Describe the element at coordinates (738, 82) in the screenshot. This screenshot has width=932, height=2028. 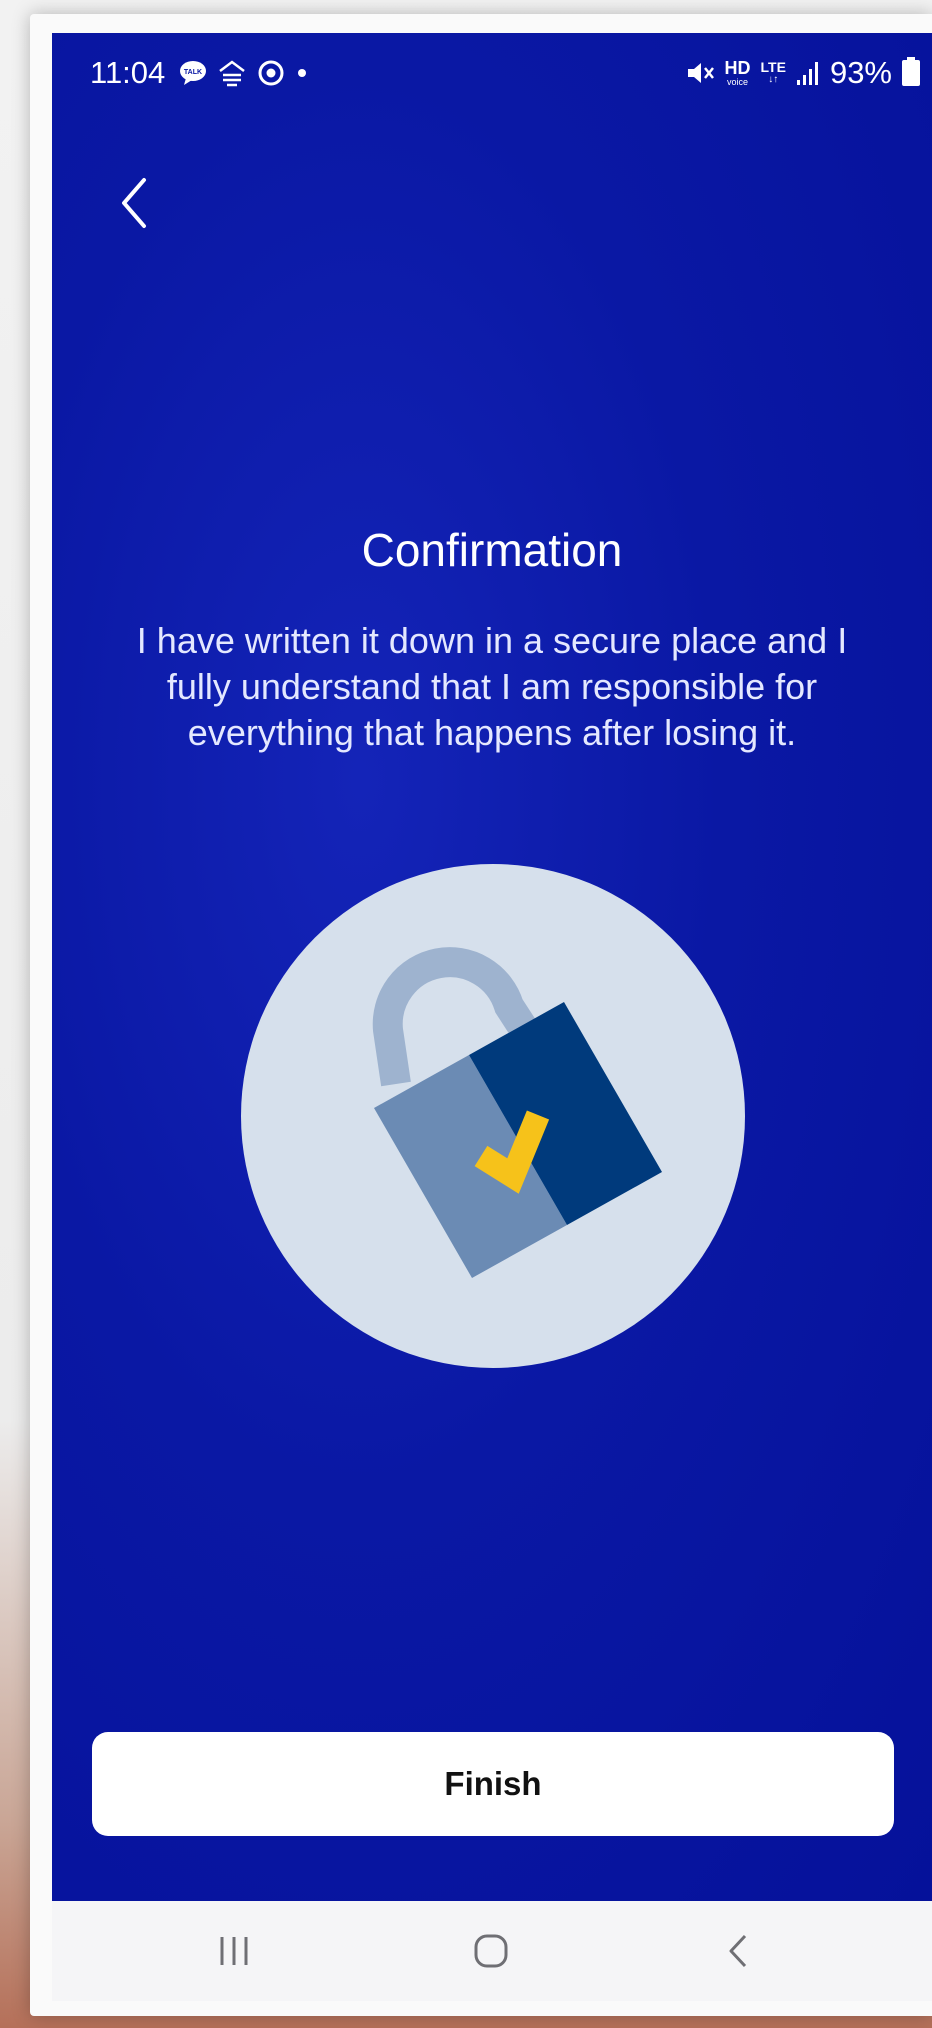
I see `hd-sub-label: voice` at that location.